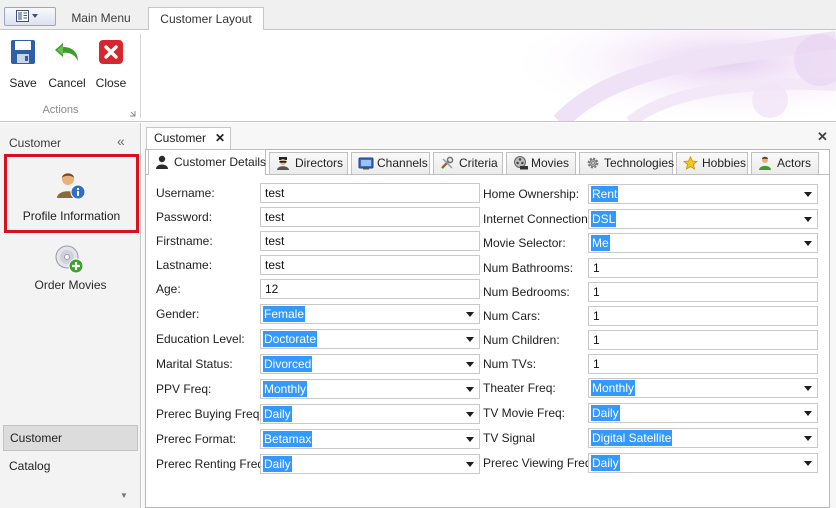 The image size is (836, 508). I want to click on gender-label: Gender:, so click(178, 314).